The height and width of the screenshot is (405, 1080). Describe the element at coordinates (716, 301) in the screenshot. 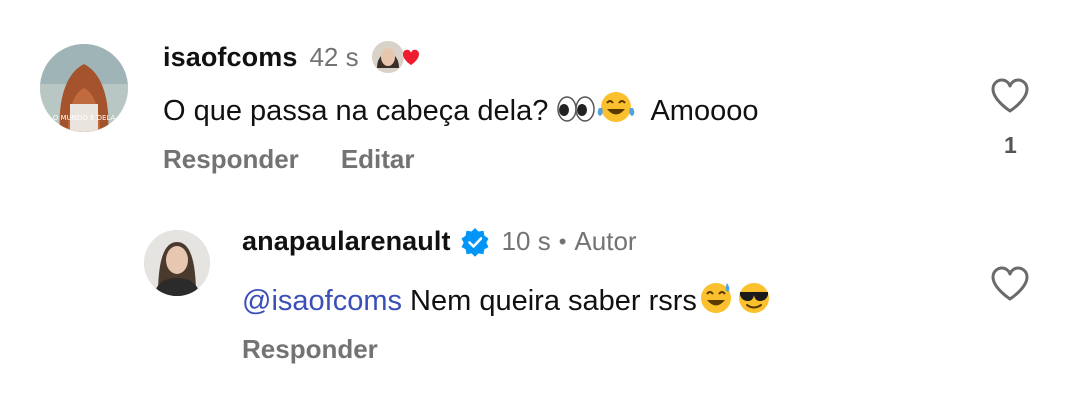

I see `grinning-sweat-emoji` at that location.